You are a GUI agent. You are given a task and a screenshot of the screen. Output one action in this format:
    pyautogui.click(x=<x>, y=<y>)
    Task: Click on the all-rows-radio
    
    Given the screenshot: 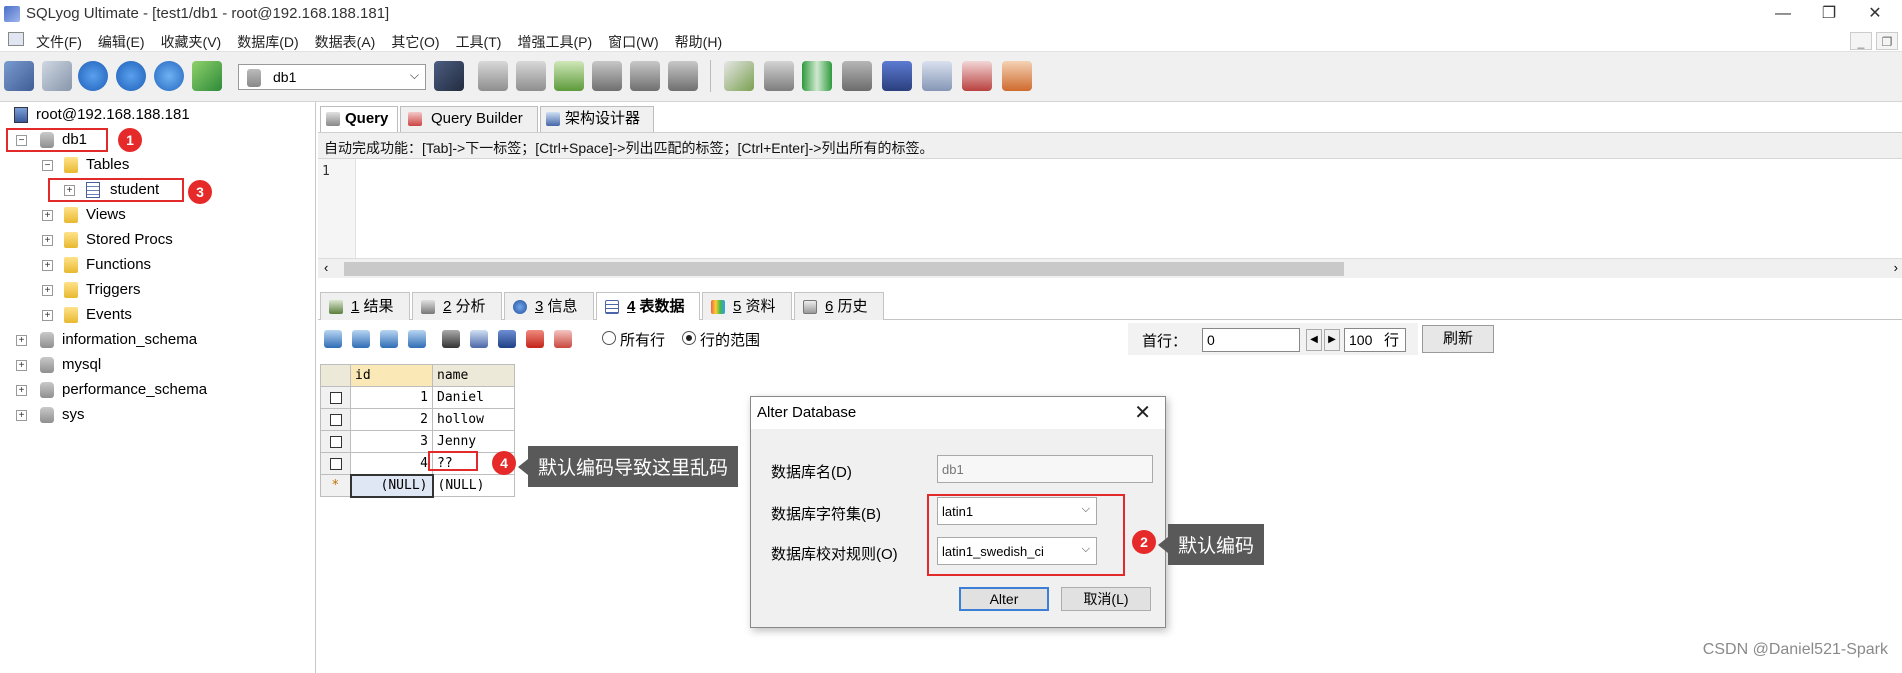 What is the action you would take?
    pyautogui.click(x=609, y=338)
    